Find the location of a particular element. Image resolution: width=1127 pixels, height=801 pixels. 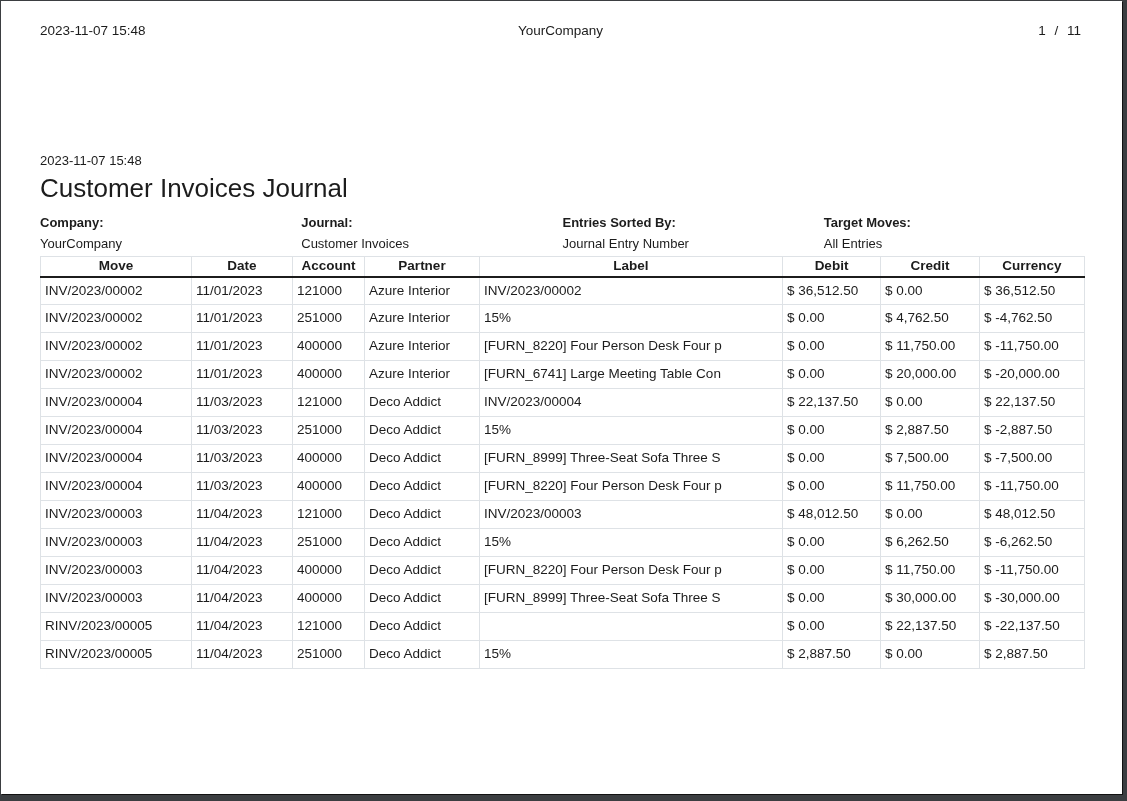

table-cell: $ 7,500.00 is located at coordinates (930, 458).